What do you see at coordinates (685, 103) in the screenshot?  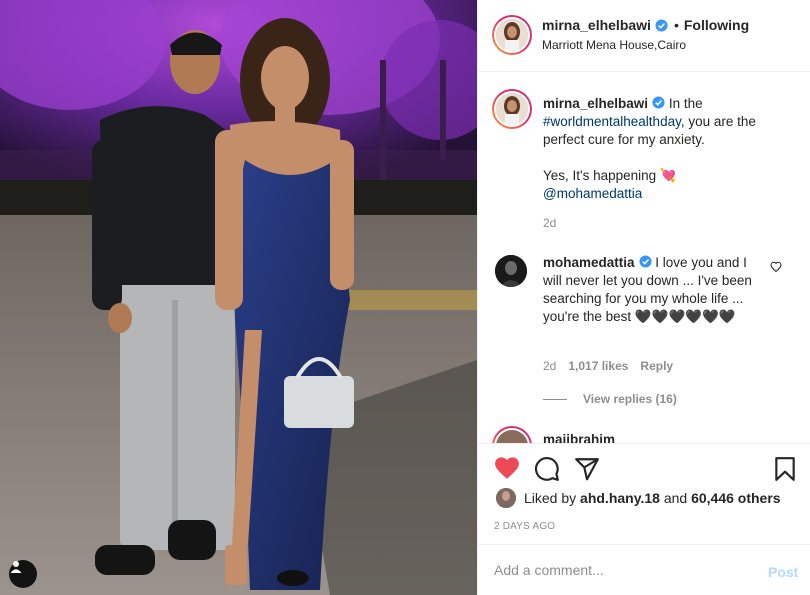 I see `caption-text-start: In the` at bounding box center [685, 103].